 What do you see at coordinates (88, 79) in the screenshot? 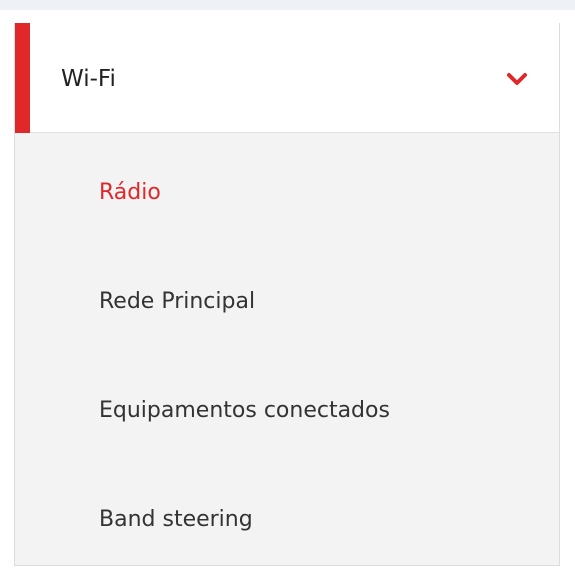
I see `wifi-menu-title: Wi-Fi` at bounding box center [88, 79].